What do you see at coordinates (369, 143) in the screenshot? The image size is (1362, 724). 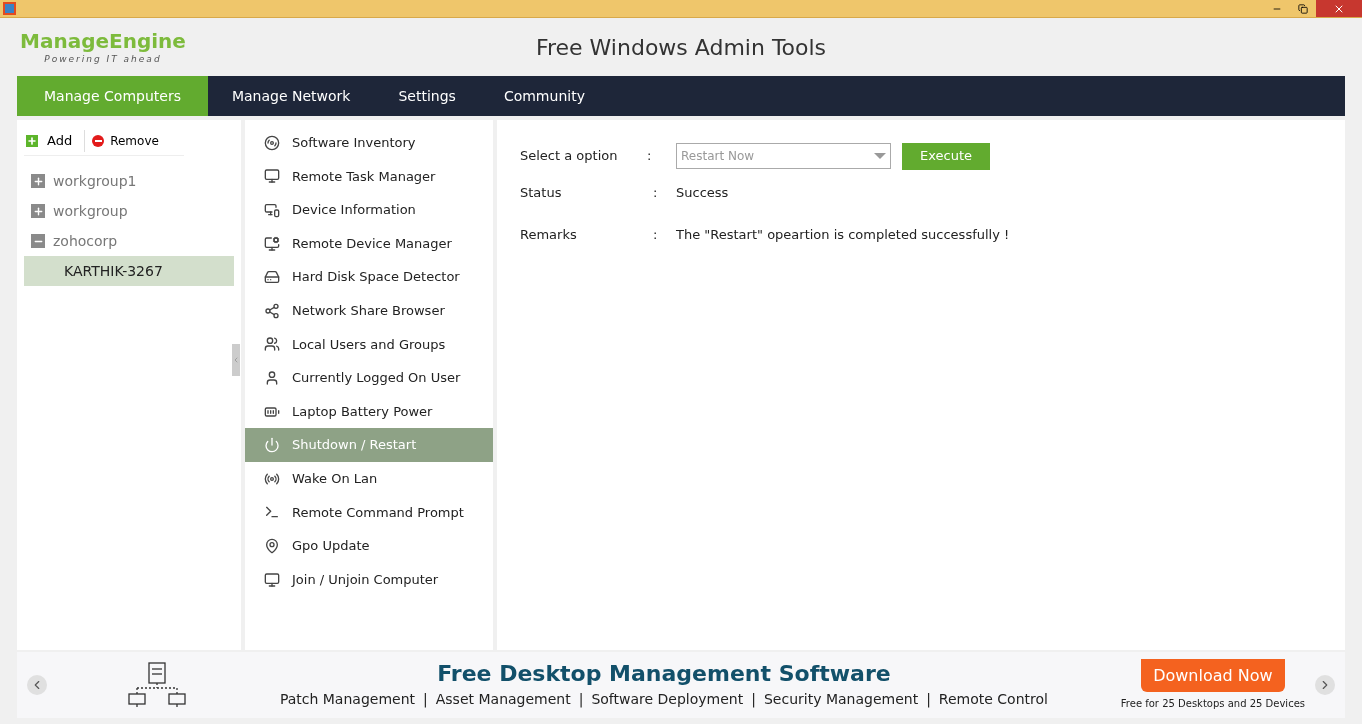 I see `tool-item: Software Inventory` at bounding box center [369, 143].